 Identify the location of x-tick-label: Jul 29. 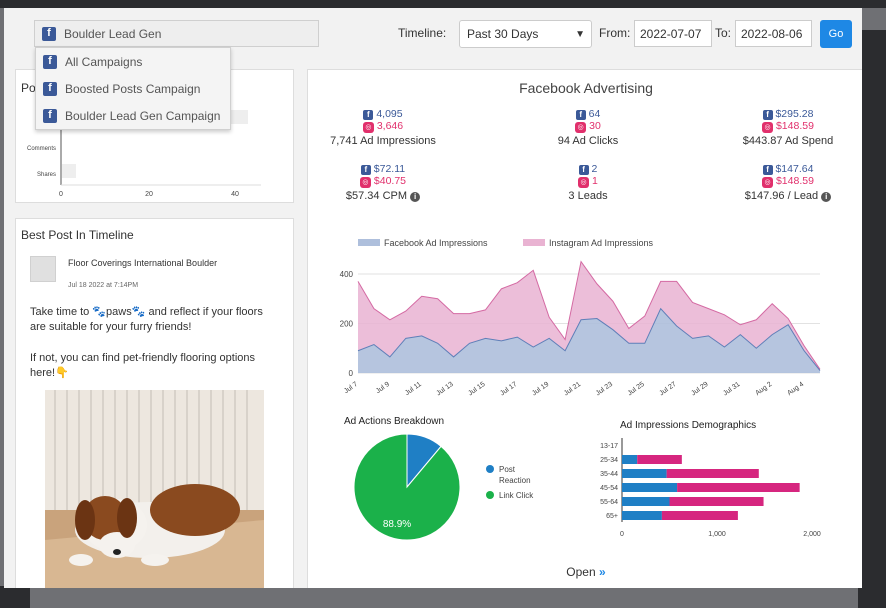
(699, 389).